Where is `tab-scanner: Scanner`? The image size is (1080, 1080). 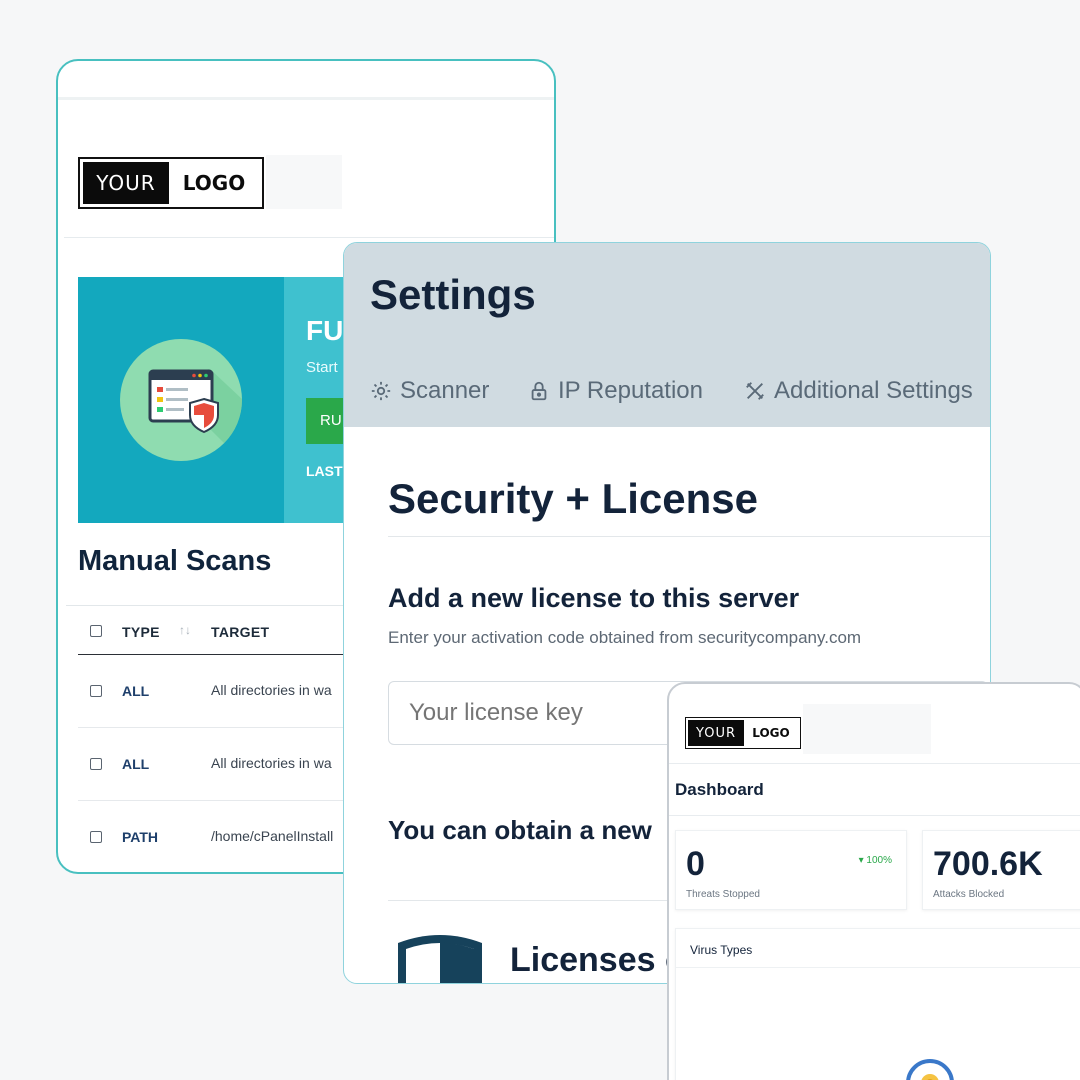 tab-scanner: Scanner is located at coordinates (429, 391).